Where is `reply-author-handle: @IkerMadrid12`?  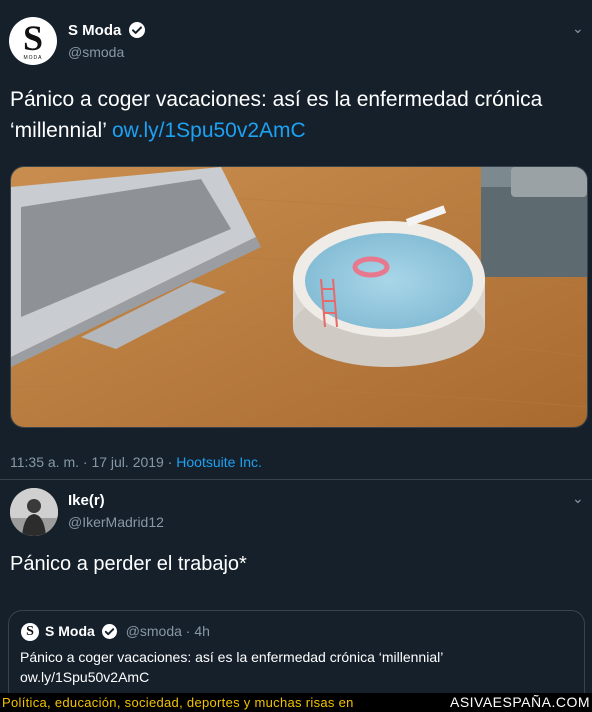
reply-author-handle: @IkerMadrid12 is located at coordinates (116, 522).